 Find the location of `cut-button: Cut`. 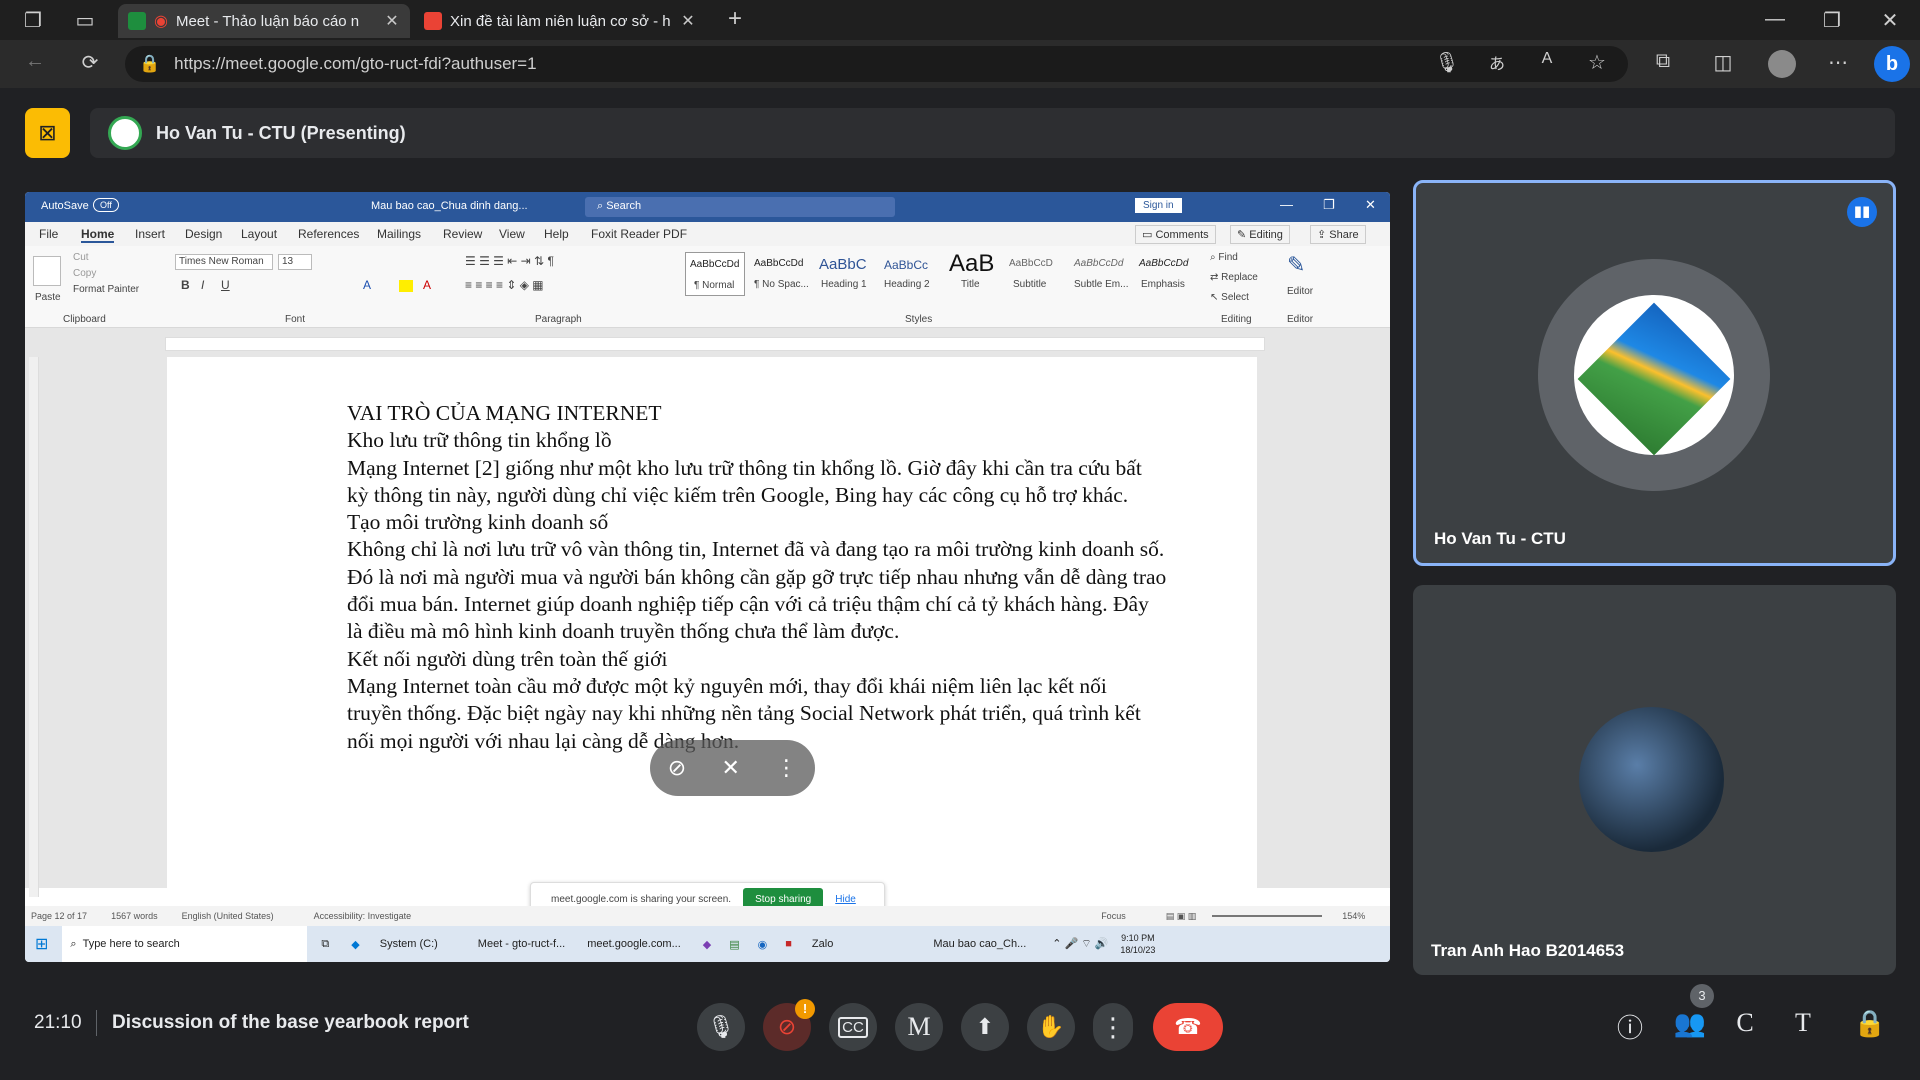

cut-button: Cut is located at coordinates (81, 257).